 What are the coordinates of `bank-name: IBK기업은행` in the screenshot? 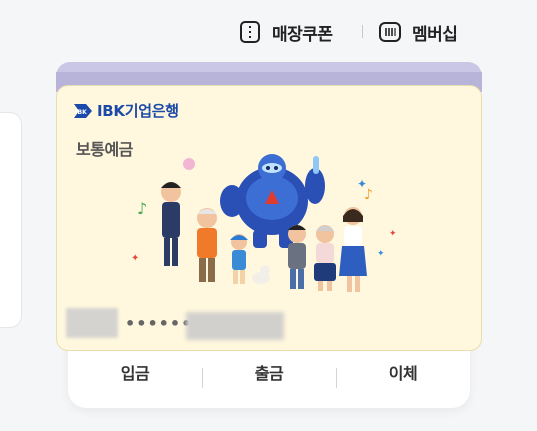 It's located at (138, 111).